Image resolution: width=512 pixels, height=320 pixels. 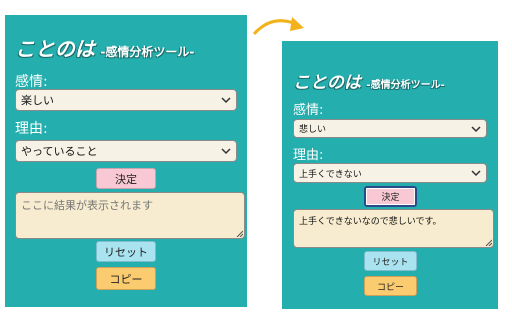 I want to click on emotion-select-value: 楽しい, so click(x=37, y=100).